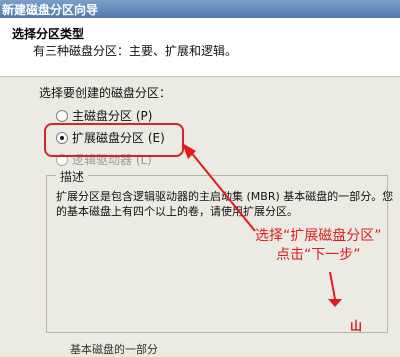  I want to click on page-subtitle: 有三种磁盘分区：主要、扩展和逻辑。, so click(135, 51).